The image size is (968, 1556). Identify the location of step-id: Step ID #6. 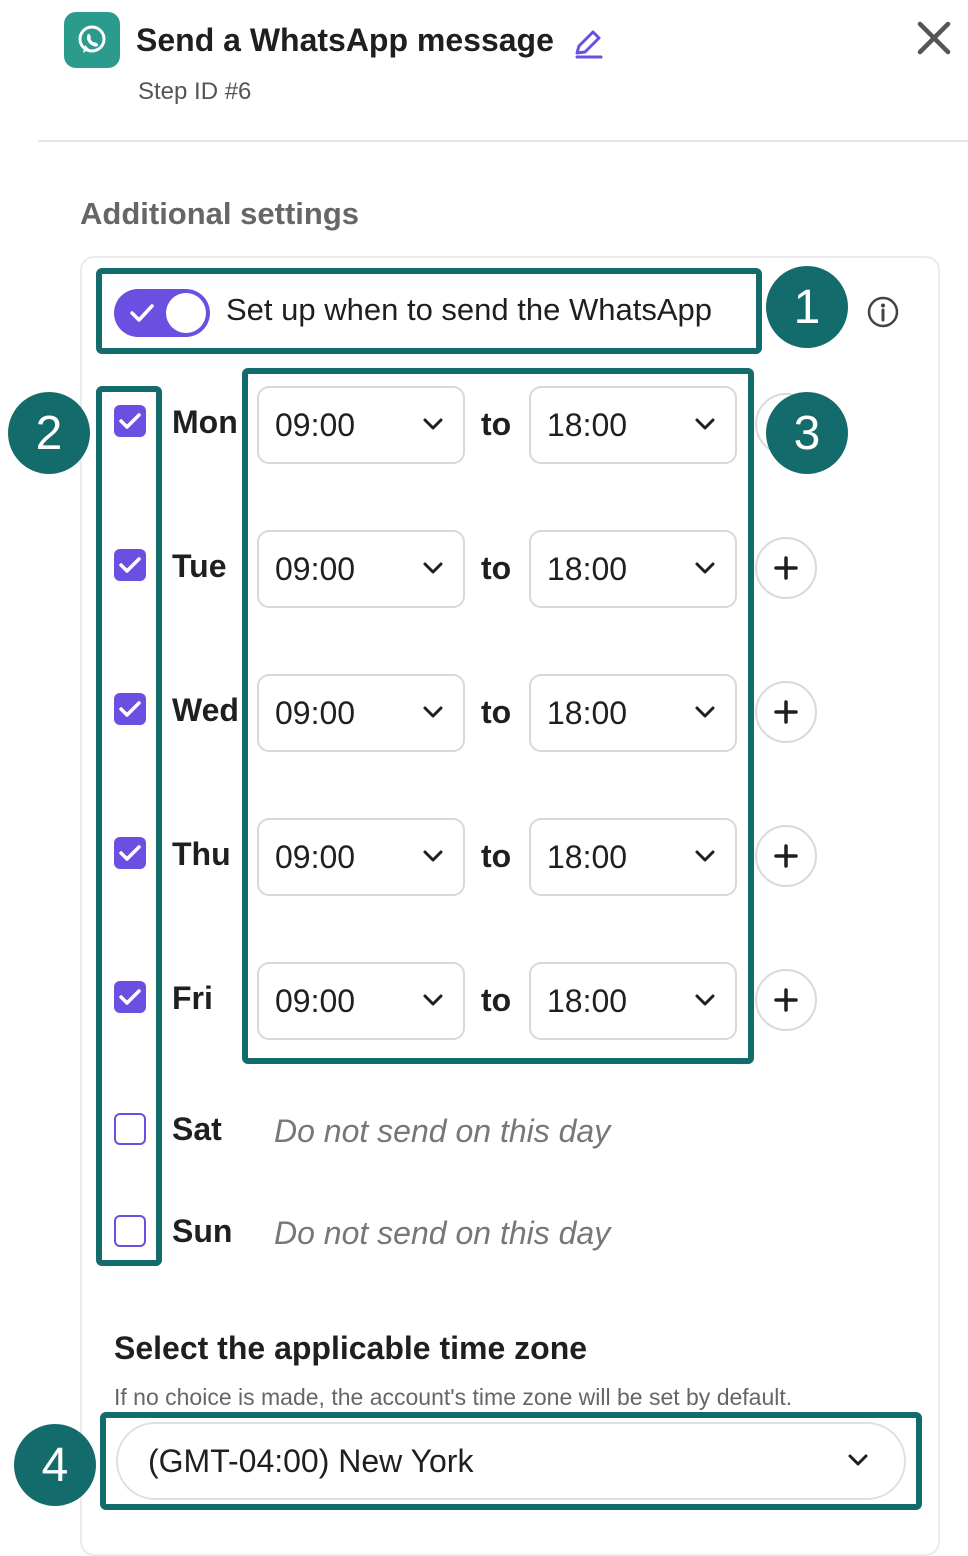
(195, 91).